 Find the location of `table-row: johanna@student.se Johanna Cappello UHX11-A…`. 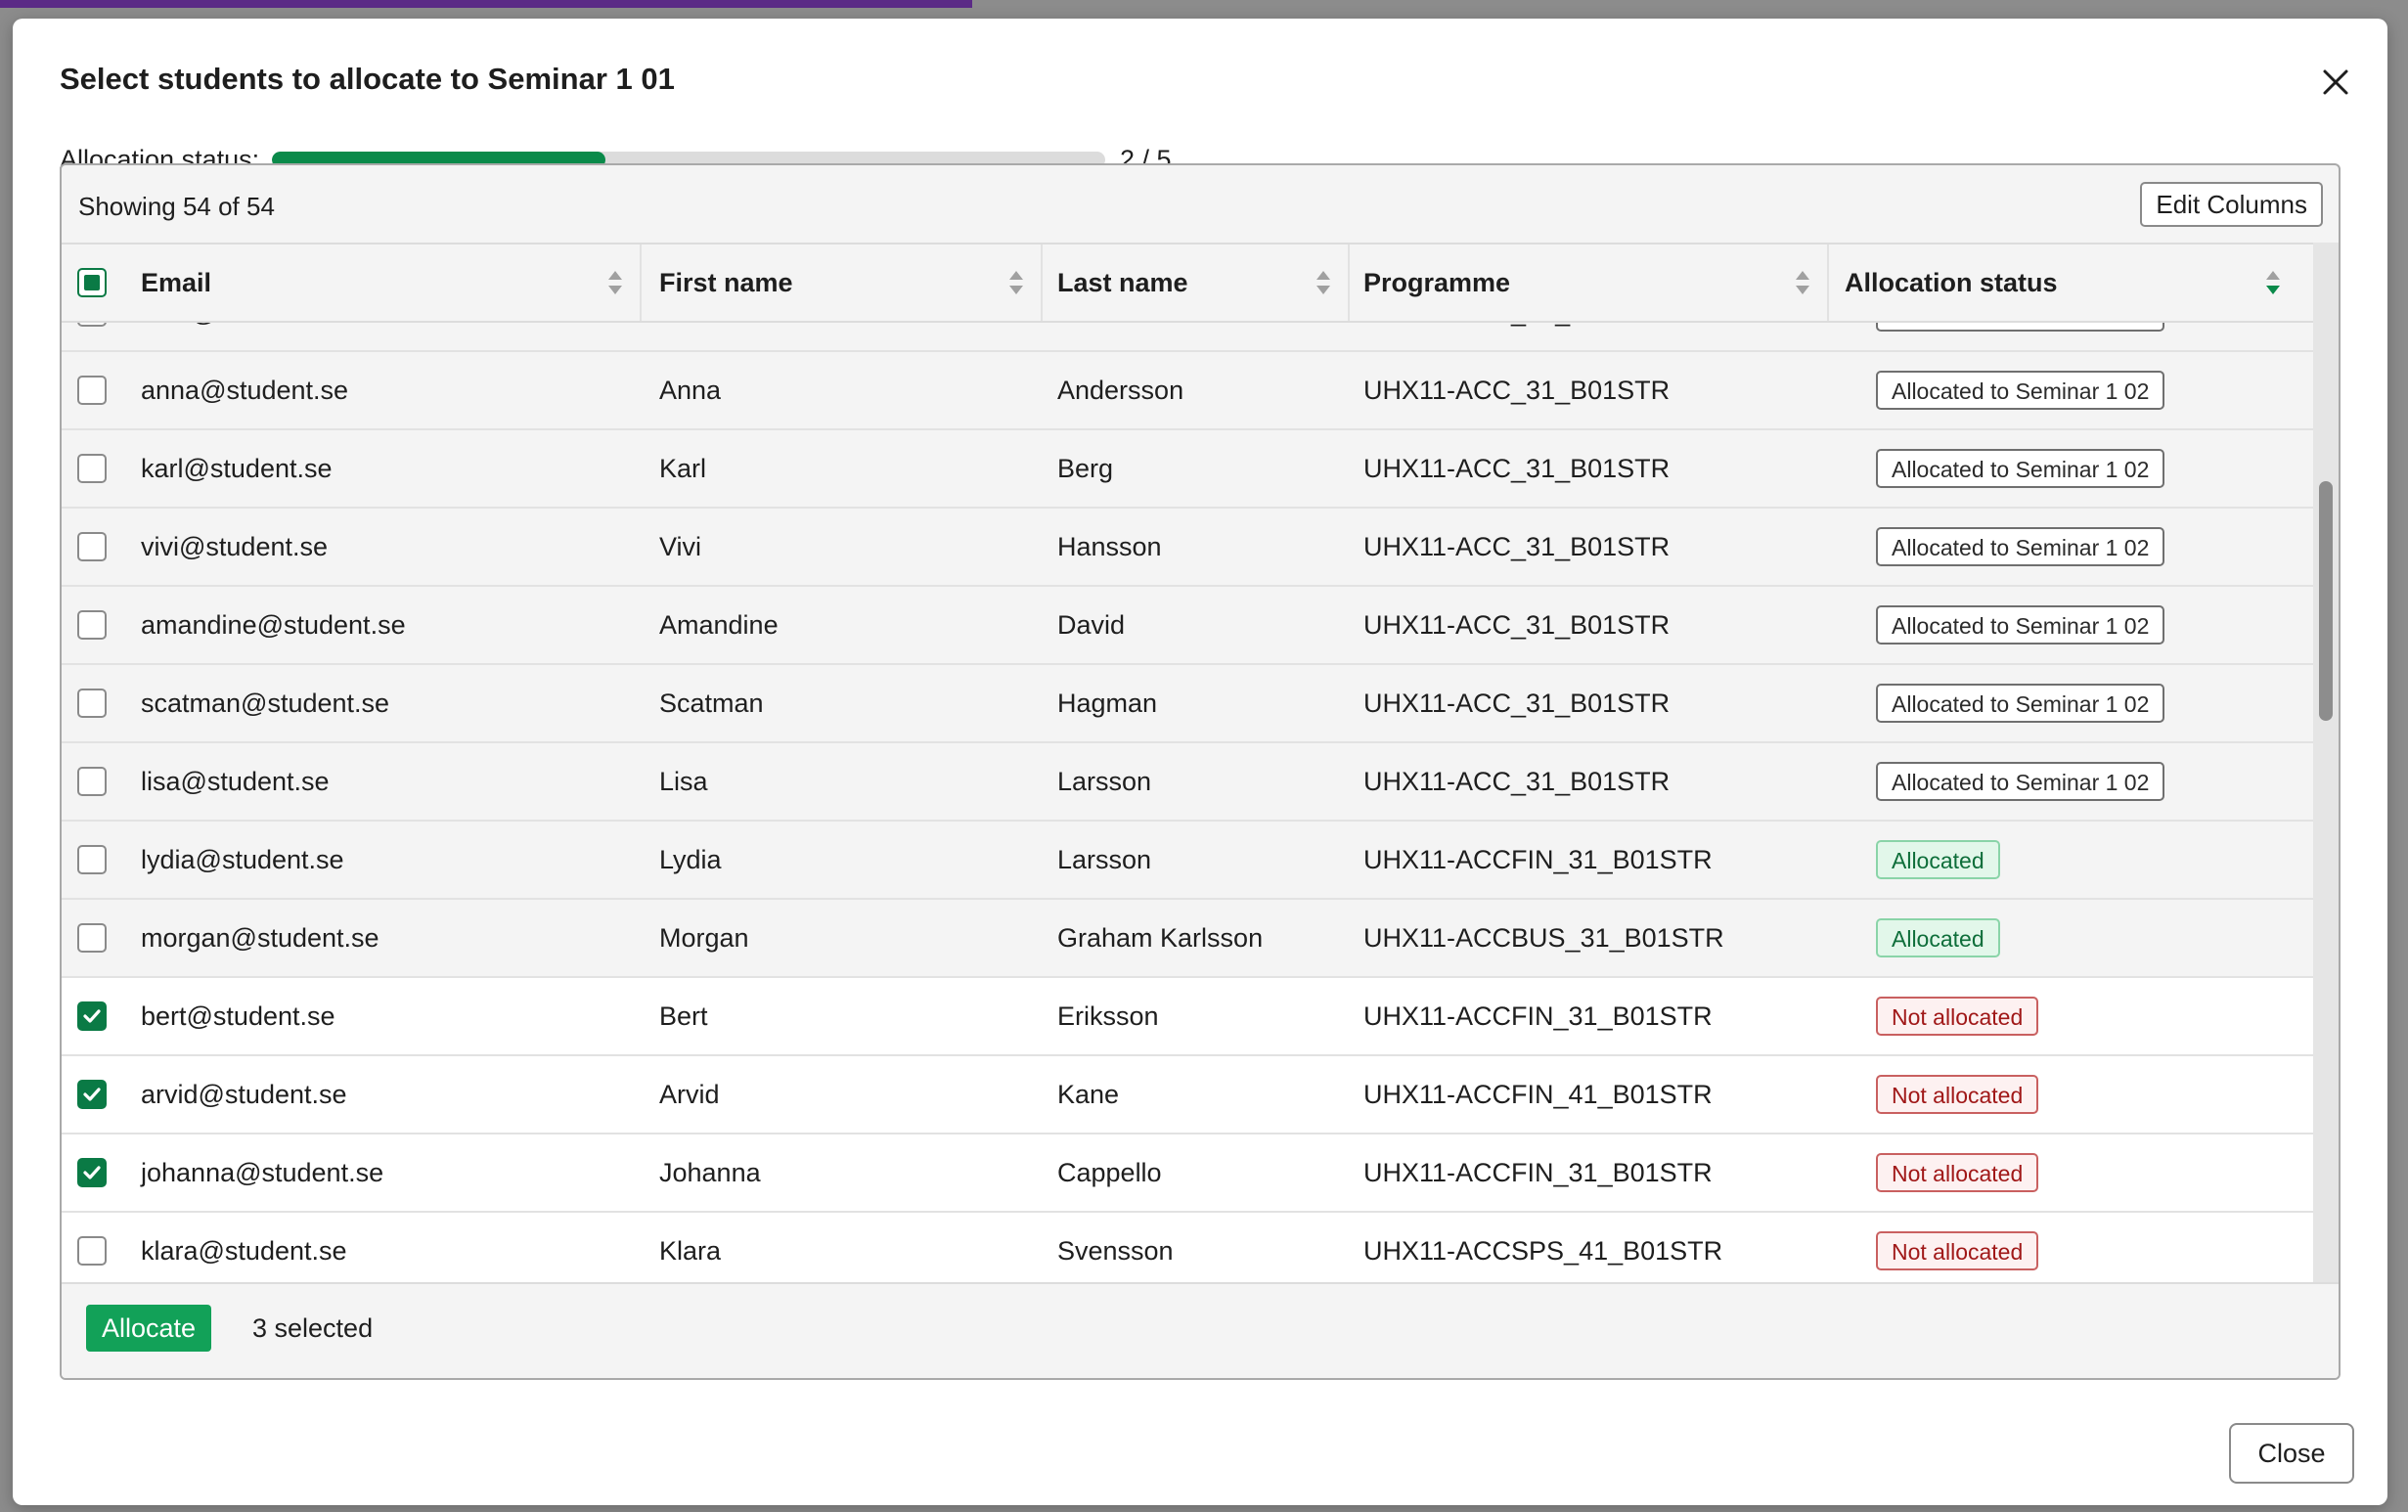

table-row: johanna@student.se Johanna Cappello UHX11-A… is located at coordinates (1192, 1173).